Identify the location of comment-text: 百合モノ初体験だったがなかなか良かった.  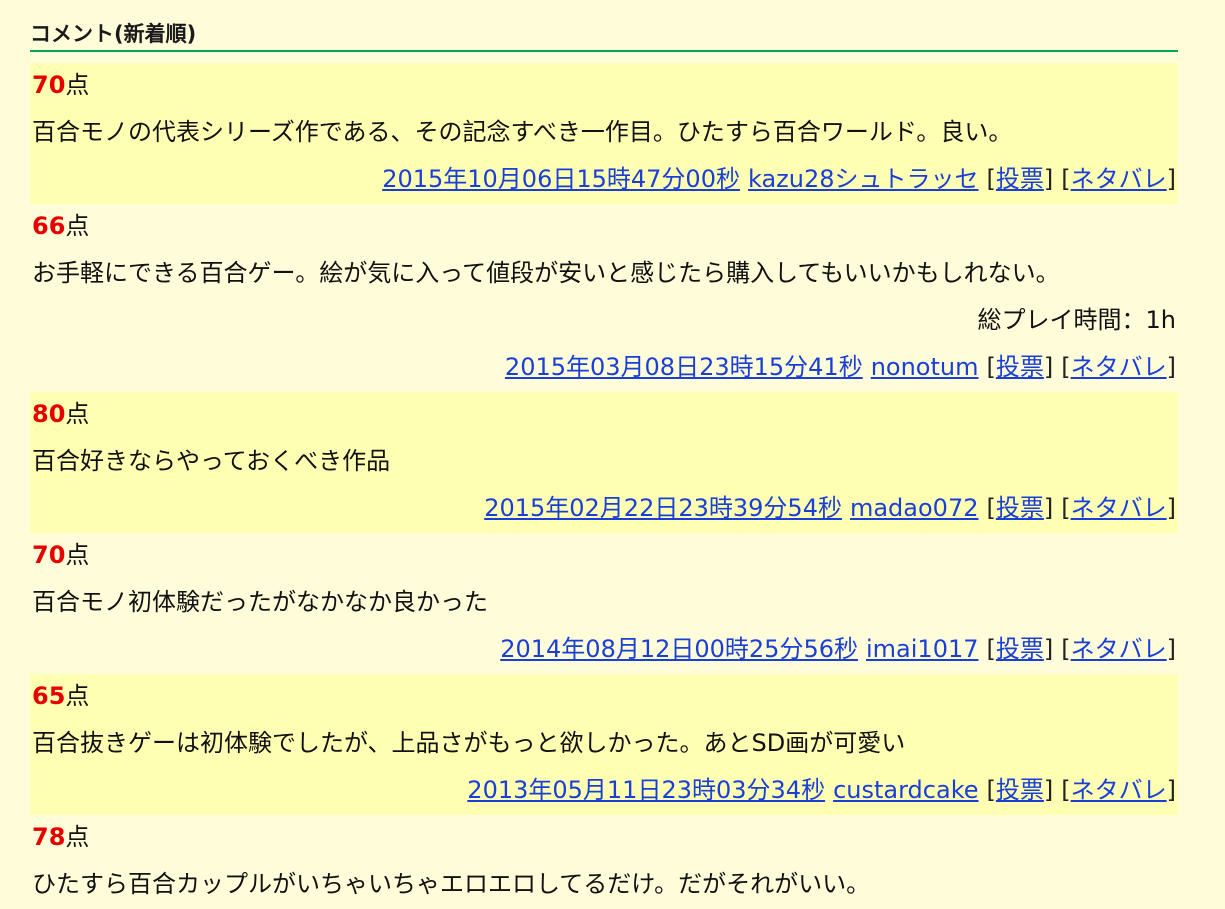
(260, 602).